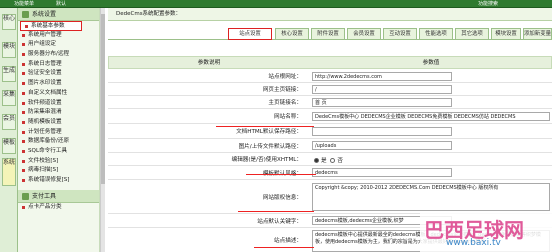 The image size is (552, 252). What do you see at coordinates (58, 113) in the screenshot?
I see `menu-item: 防采集串混淆` at bounding box center [58, 113].